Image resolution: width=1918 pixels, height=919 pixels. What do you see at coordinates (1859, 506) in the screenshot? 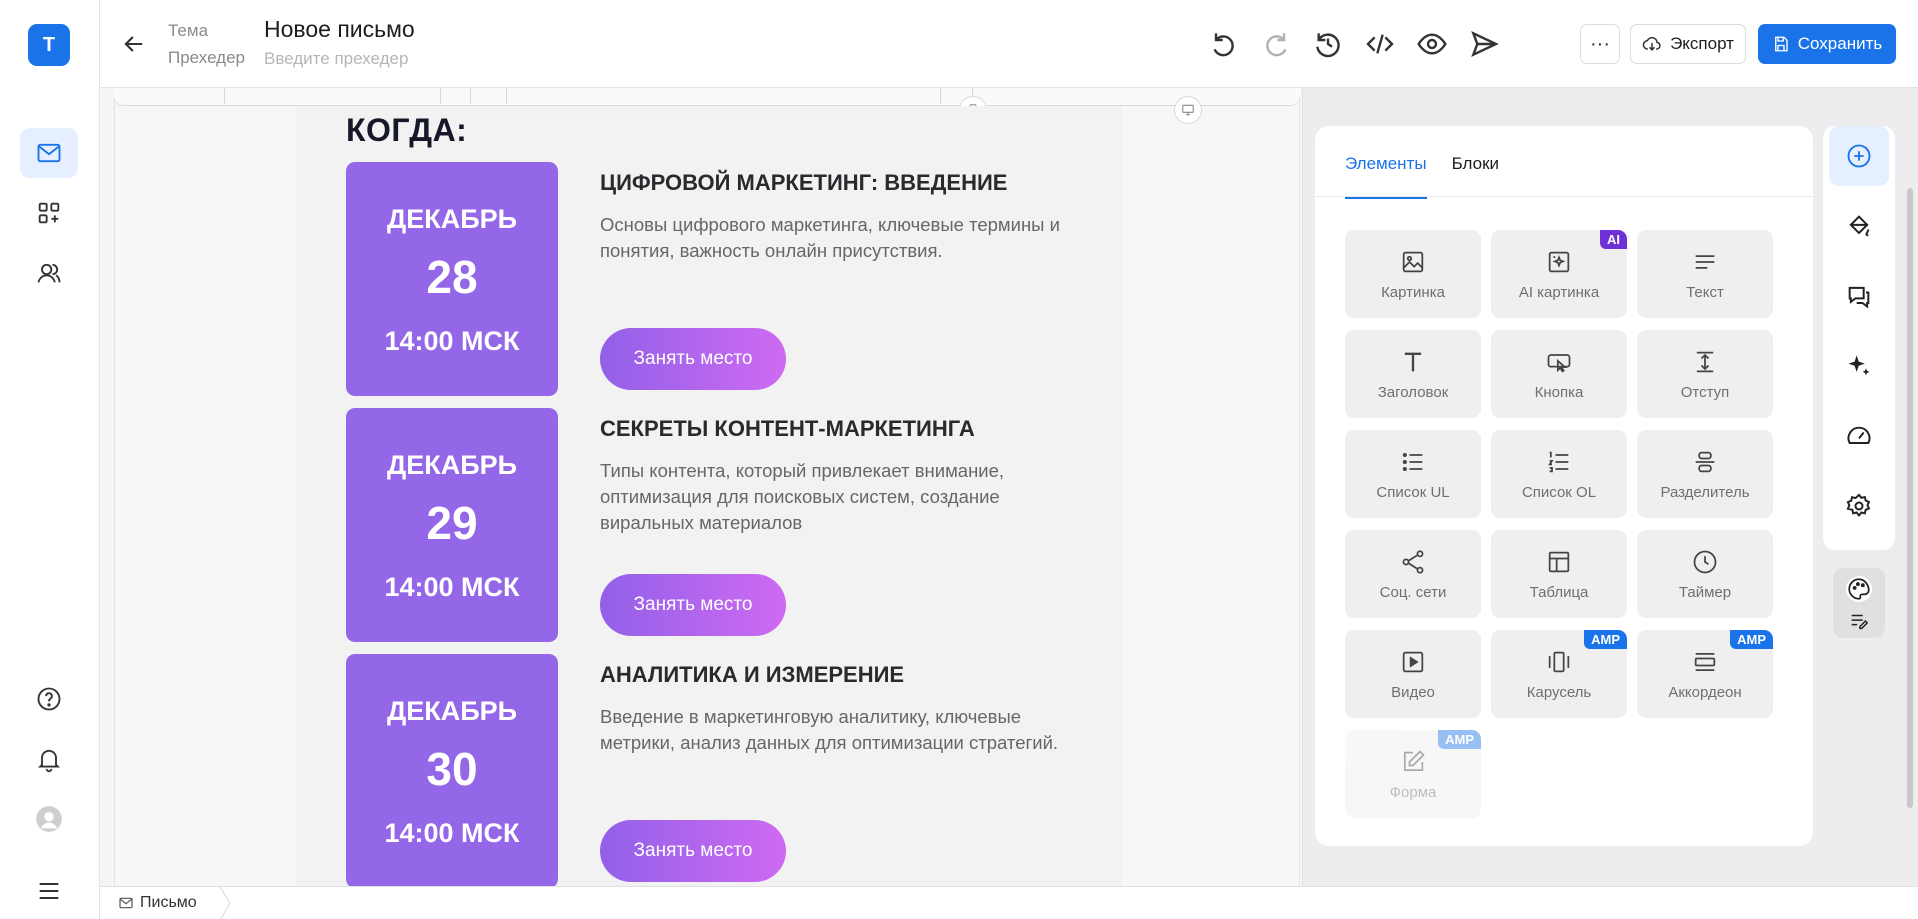
I see `settings-button` at bounding box center [1859, 506].